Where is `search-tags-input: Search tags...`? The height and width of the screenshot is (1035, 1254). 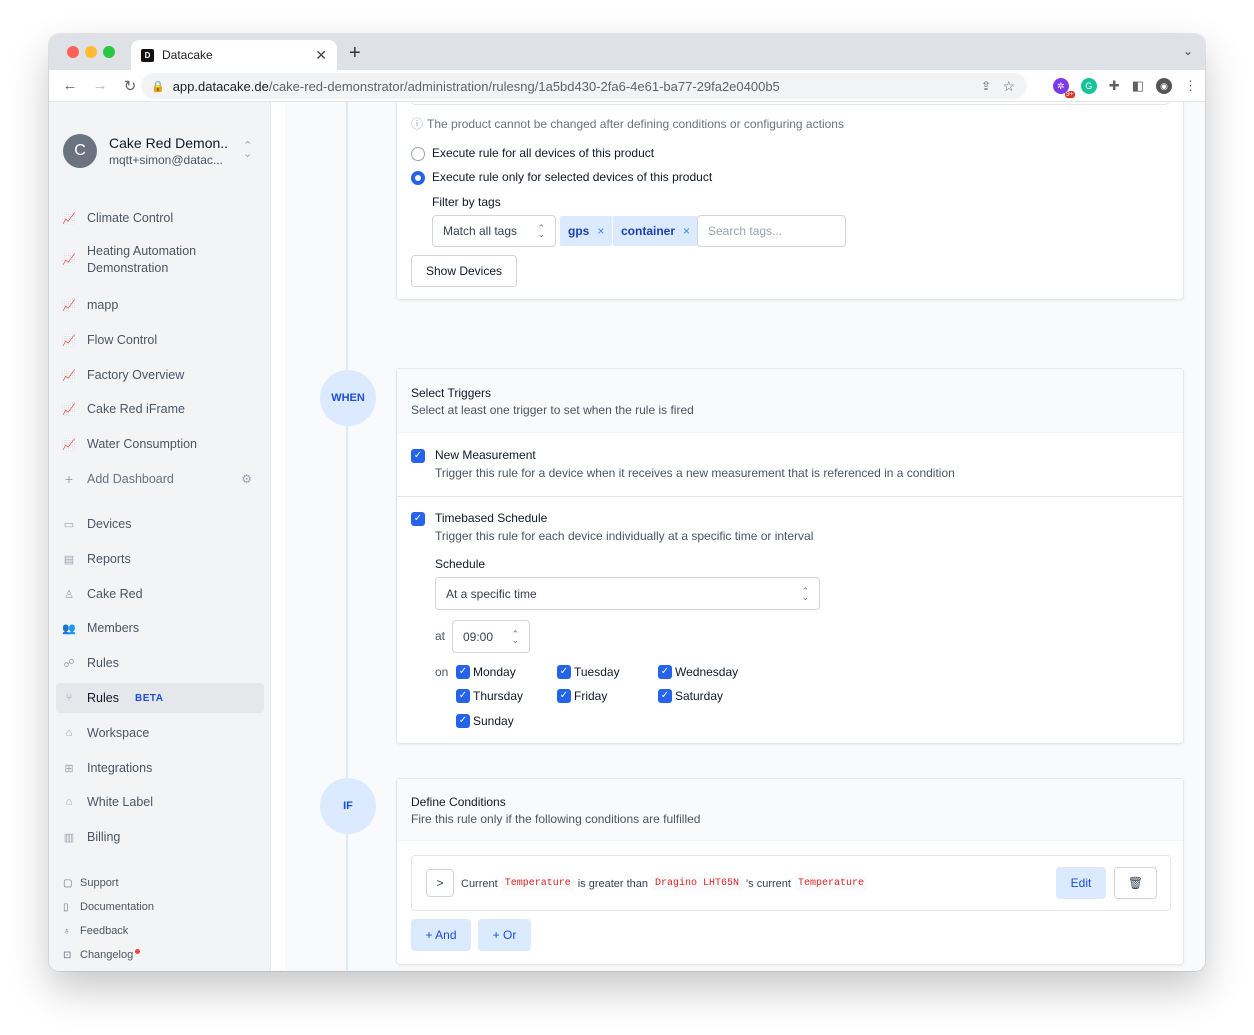 search-tags-input: Search tags... is located at coordinates (771, 231).